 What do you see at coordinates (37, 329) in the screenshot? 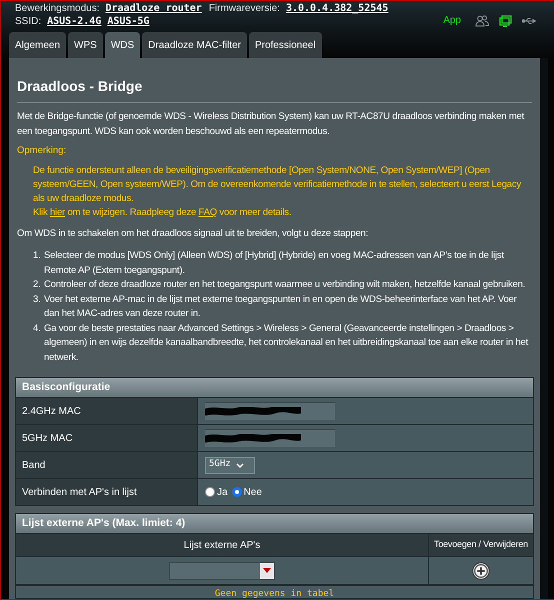
I see `step-number: 4.` at bounding box center [37, 329].